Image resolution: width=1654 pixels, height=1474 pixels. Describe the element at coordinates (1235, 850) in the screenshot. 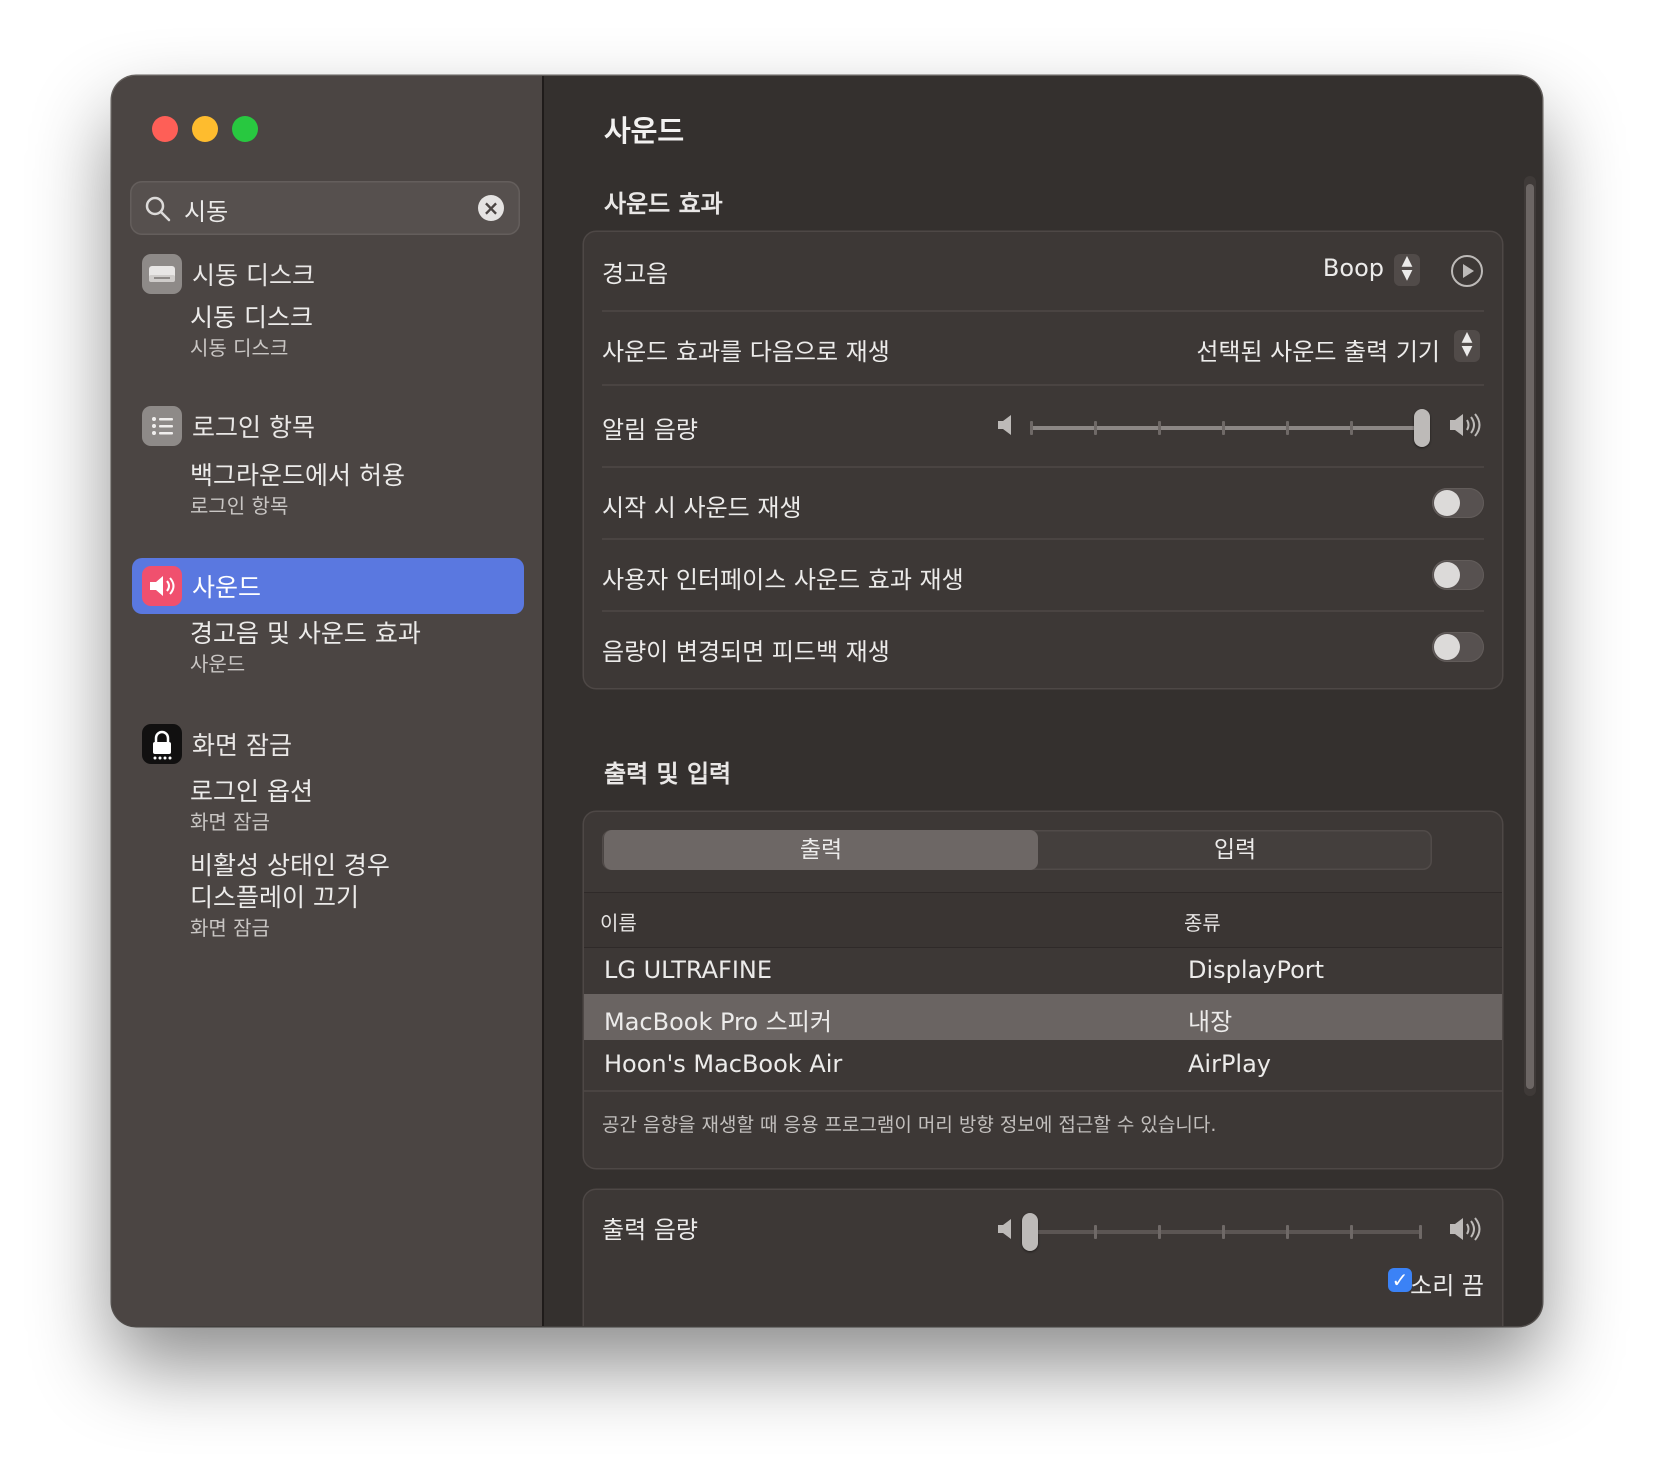

I see `tab-input: 입력` at that location.